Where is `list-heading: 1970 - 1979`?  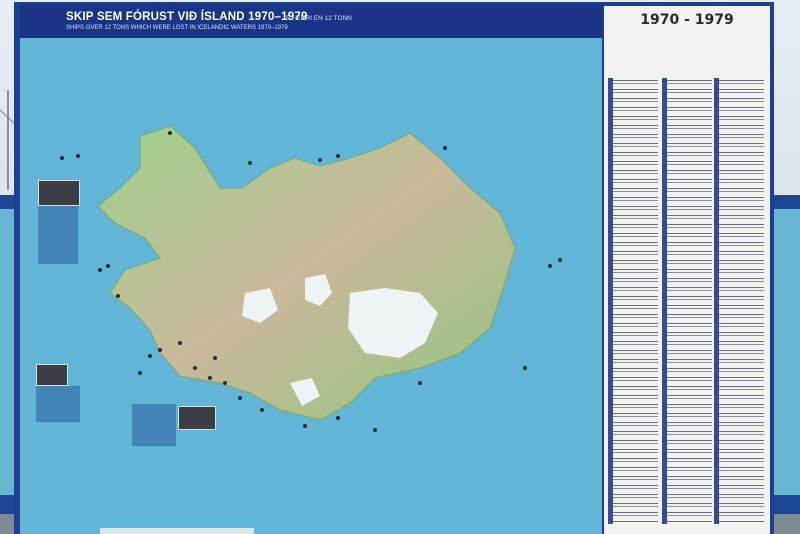 list-heading: 1970 - 1979 is located at coordinates (687, 20).